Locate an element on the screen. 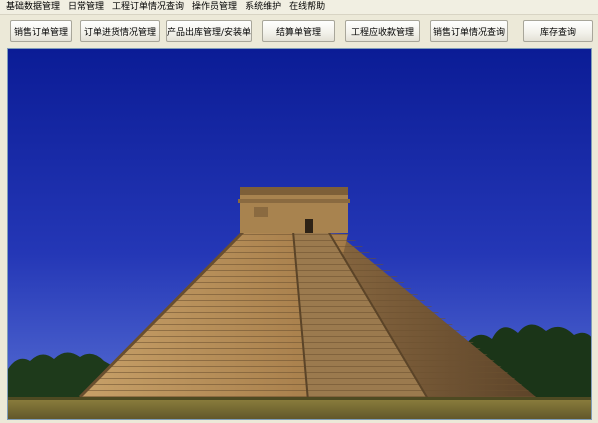 Image resolution: width=598 pixels, height=423 pixels. settlement-button: 结算单管理 is located at coordinates (298, 31).